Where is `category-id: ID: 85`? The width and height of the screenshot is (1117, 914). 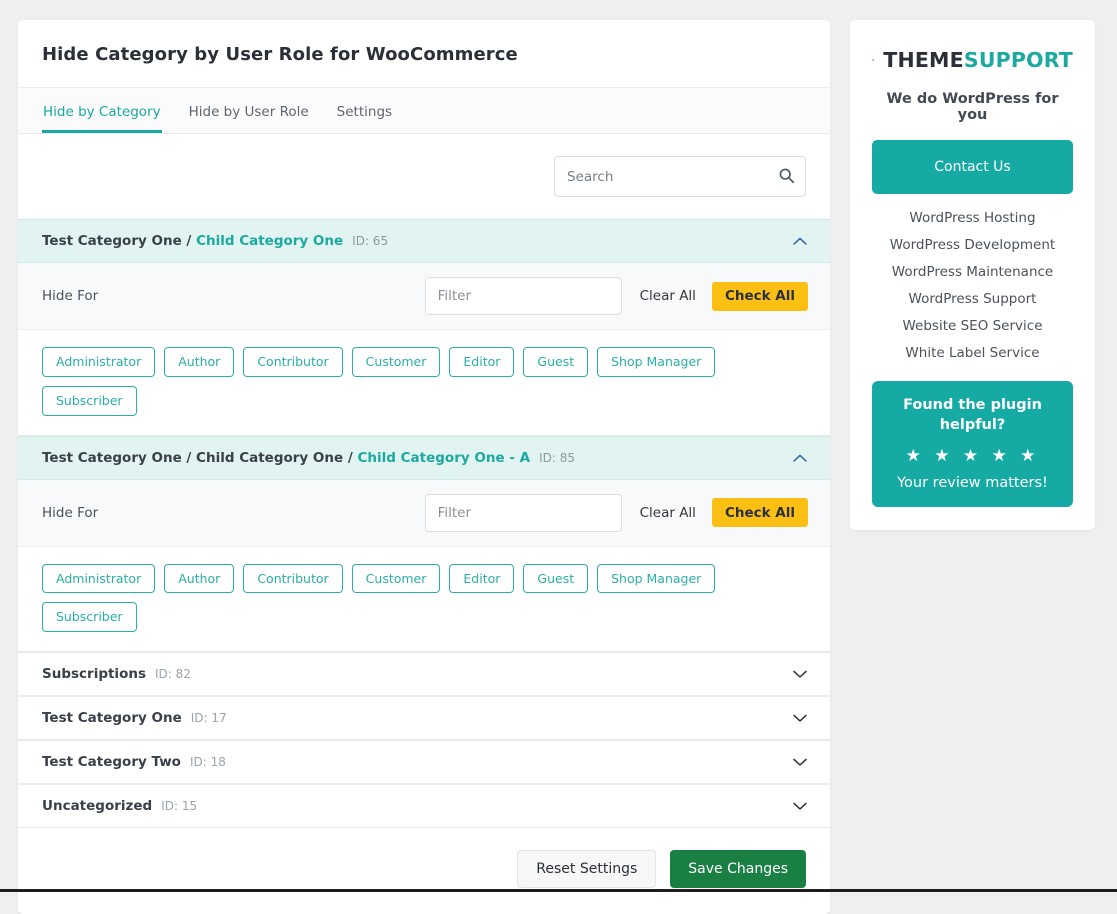
category-id: ID: 85 is located at coordinates (557, 458).